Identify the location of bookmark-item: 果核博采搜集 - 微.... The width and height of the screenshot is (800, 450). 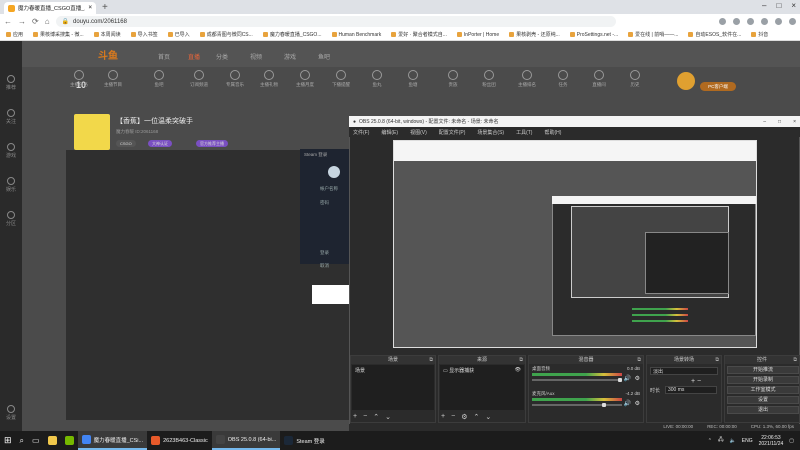
(58, 34).